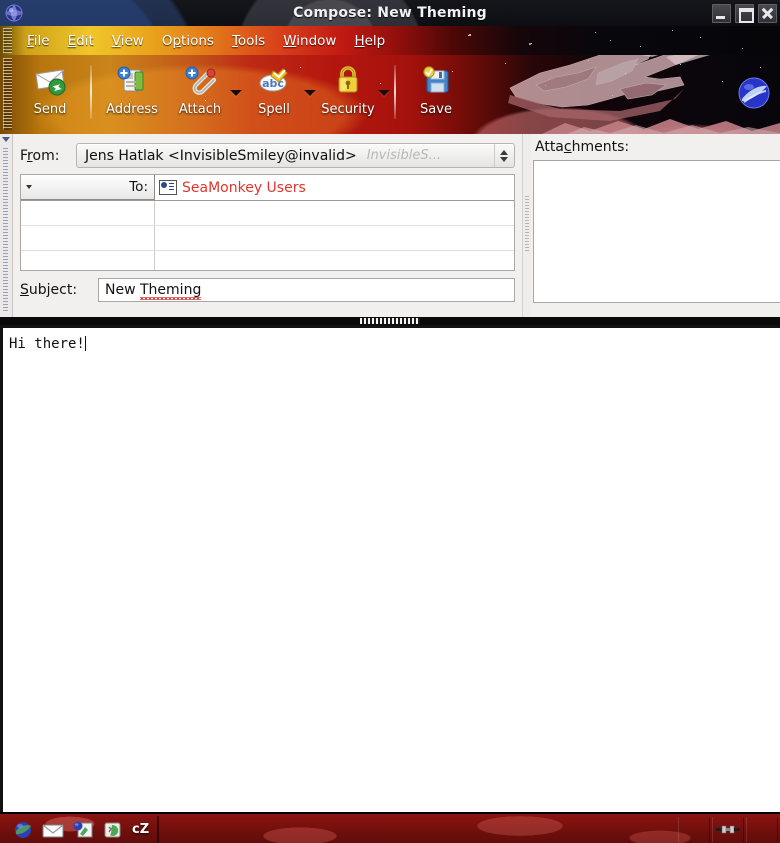 The width and height of the screenshot is (780, 843). I want to click on menu-label-tools-rest: ools, so click(251, 40).